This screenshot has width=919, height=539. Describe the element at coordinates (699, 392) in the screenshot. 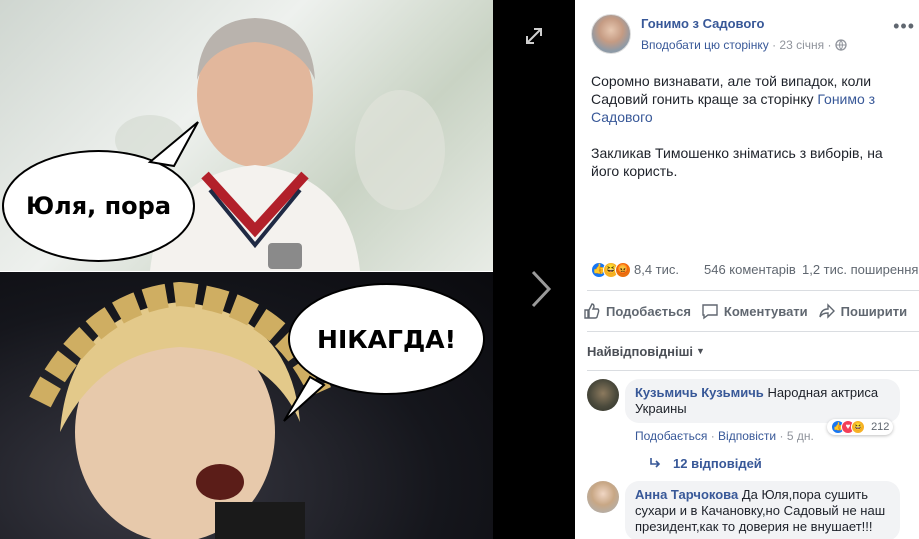

I see `comment-author-link: Кузьмичь Кузьмичь` at that location.